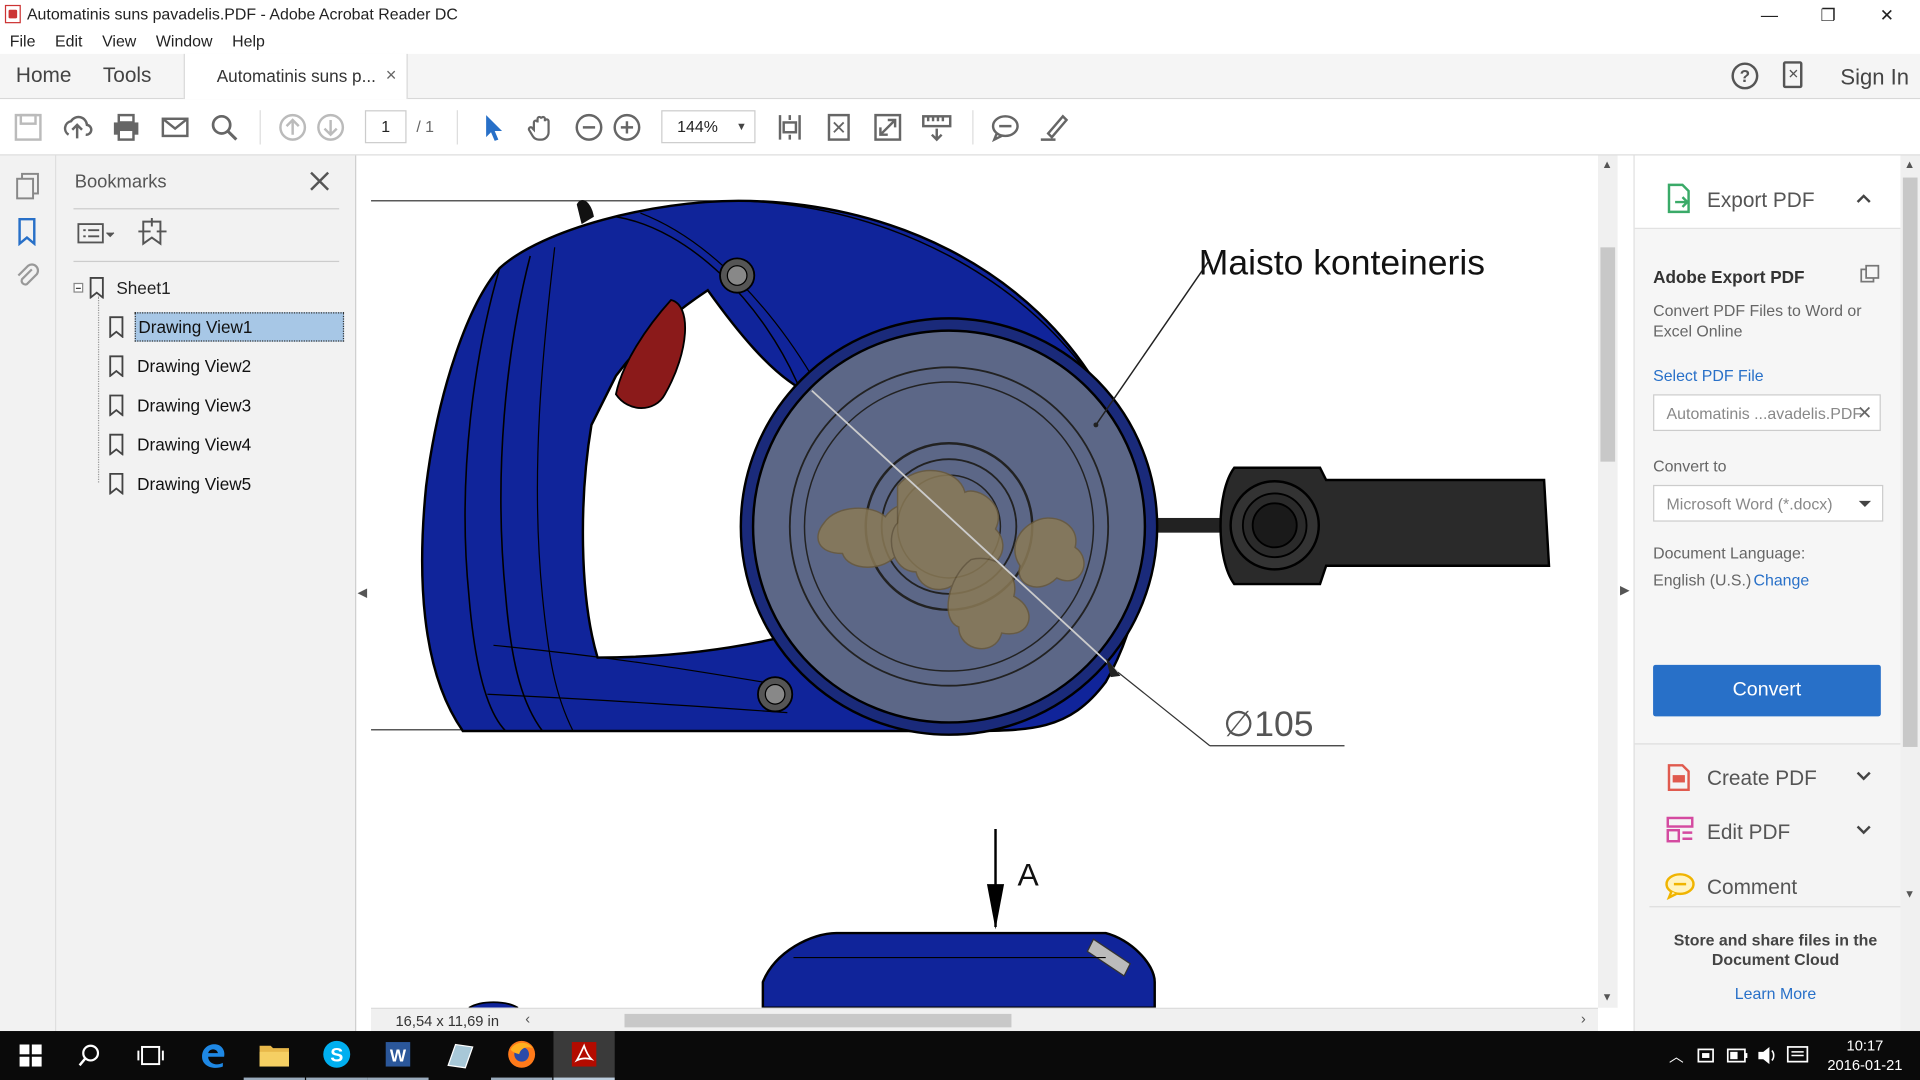 This screenshot has height=1080, width=1920. I want to click on bookmark-options-icon, so click(96, 232).